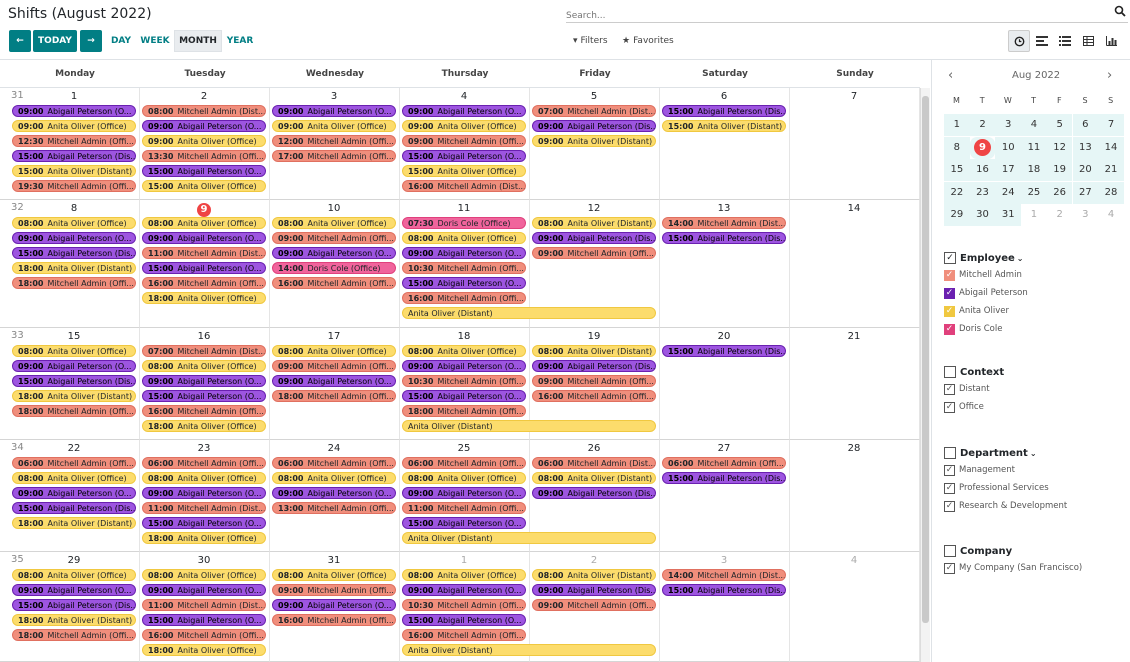  Describe the element at coordinates (334, 268) in the screenshot. I see `shift-event: 14:00 Doris Cole (Office)` at that location.